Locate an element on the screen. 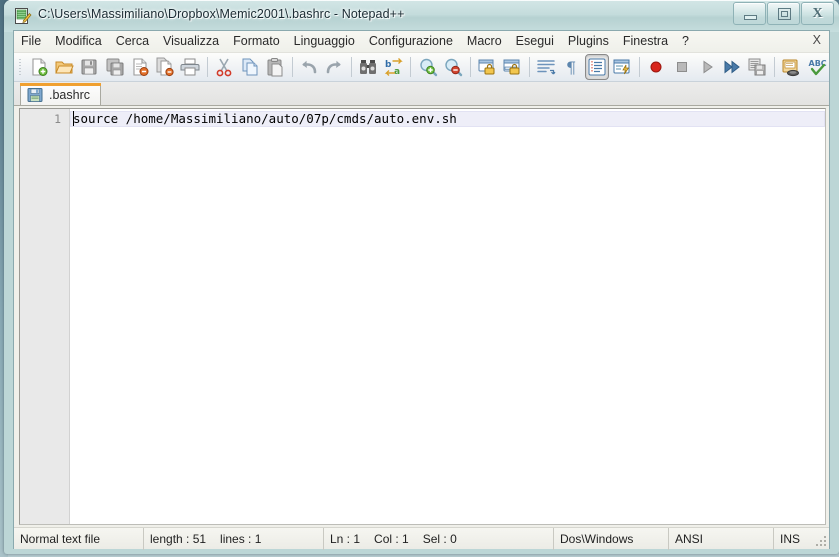 This screenshot has height=557, width=839. close-icon: X is located at coordinates (817, 13).